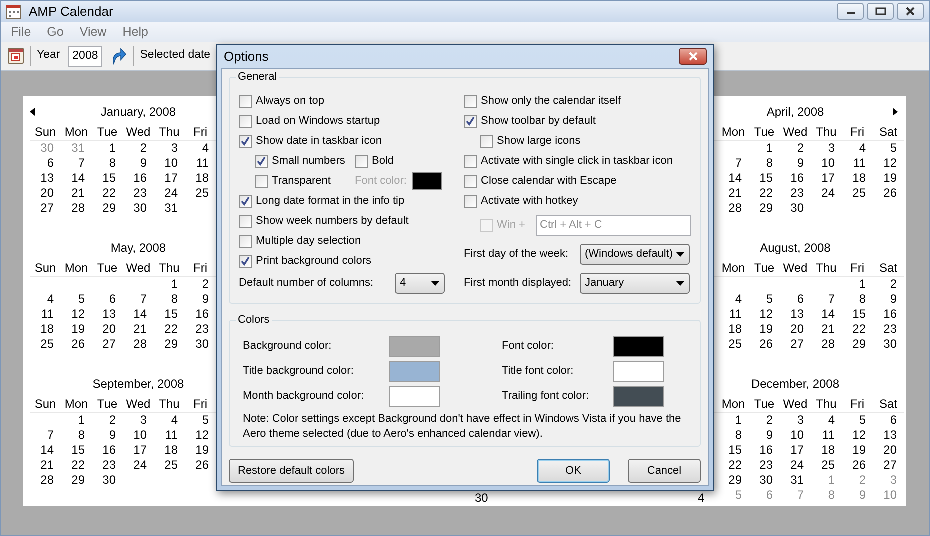  I want to click on minimize-button, so click(850, 11).